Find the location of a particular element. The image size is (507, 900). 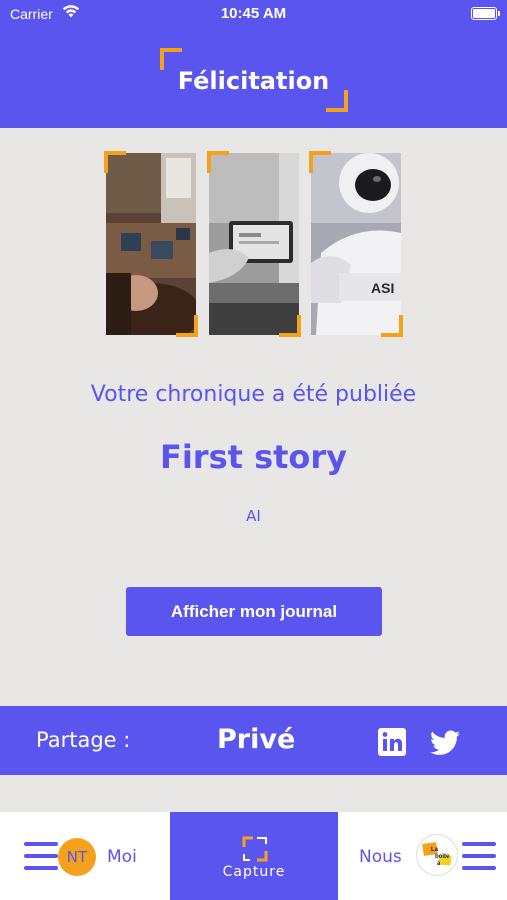

svg-text: La is located at coordinates (435, 850).